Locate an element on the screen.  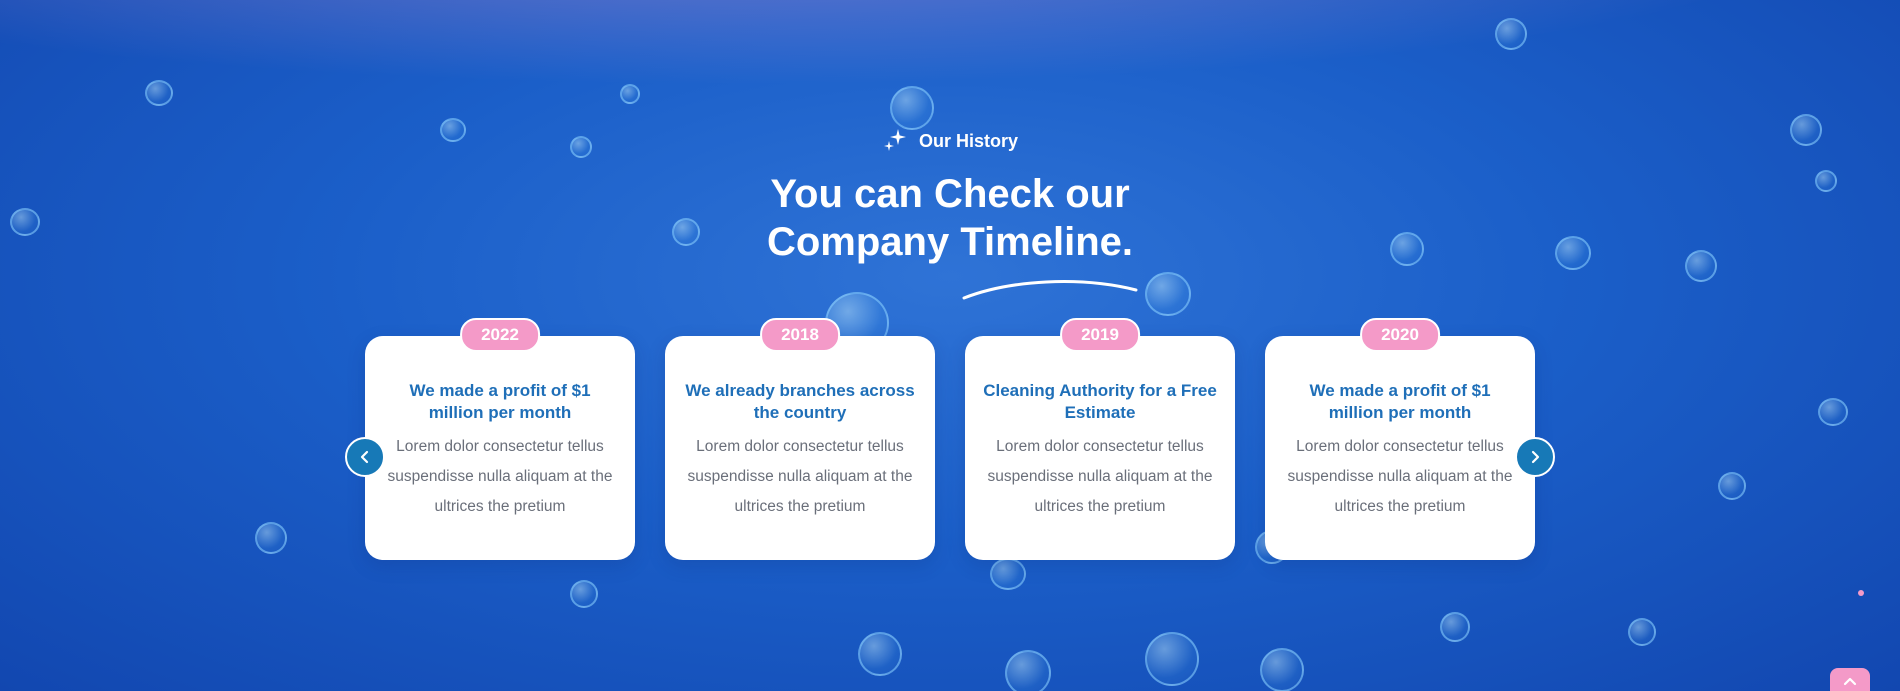
chevron-up-icon is located at coordinates (1850, 681).